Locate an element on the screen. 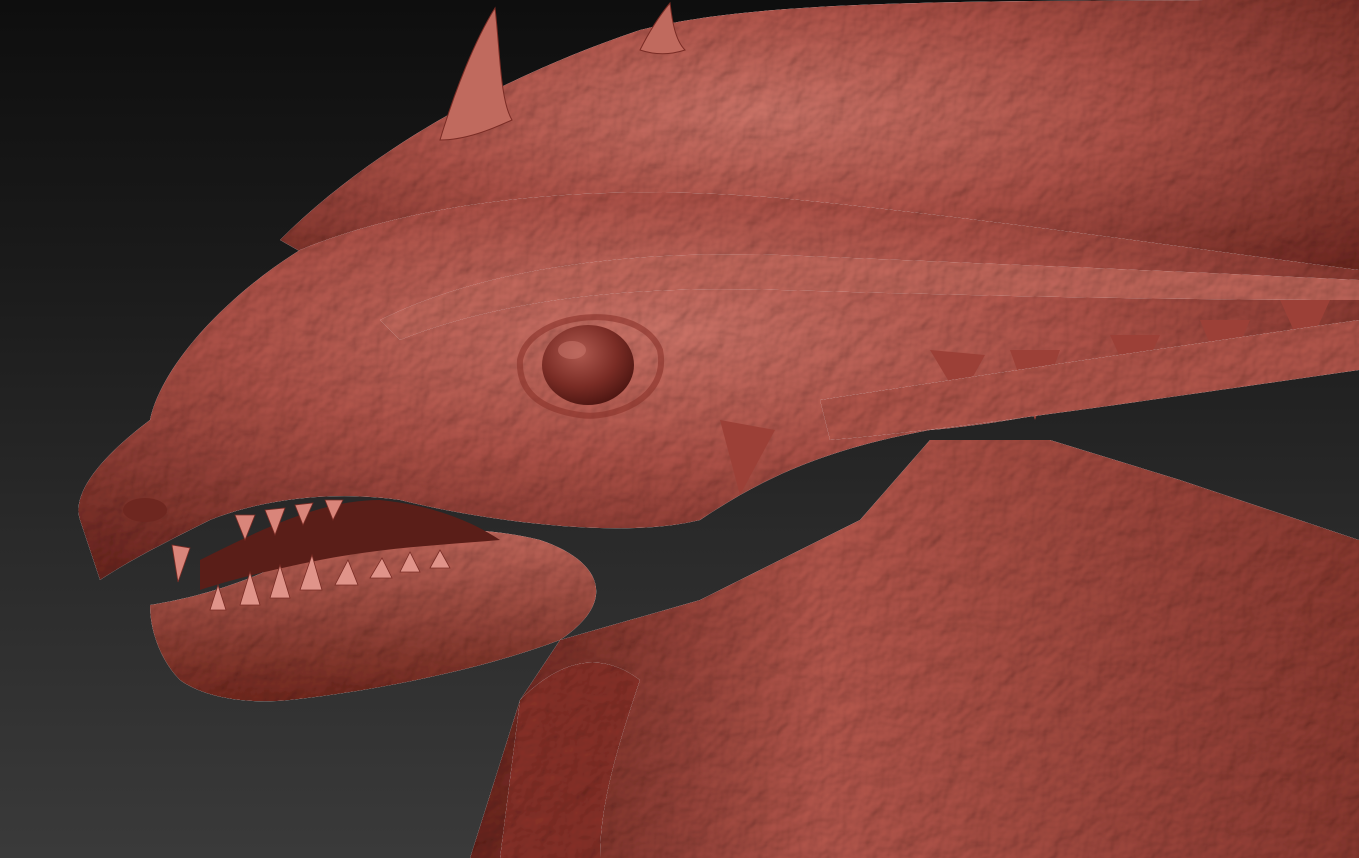 The image size is (1359, 858). nostril is located at coordinates (145, 510).